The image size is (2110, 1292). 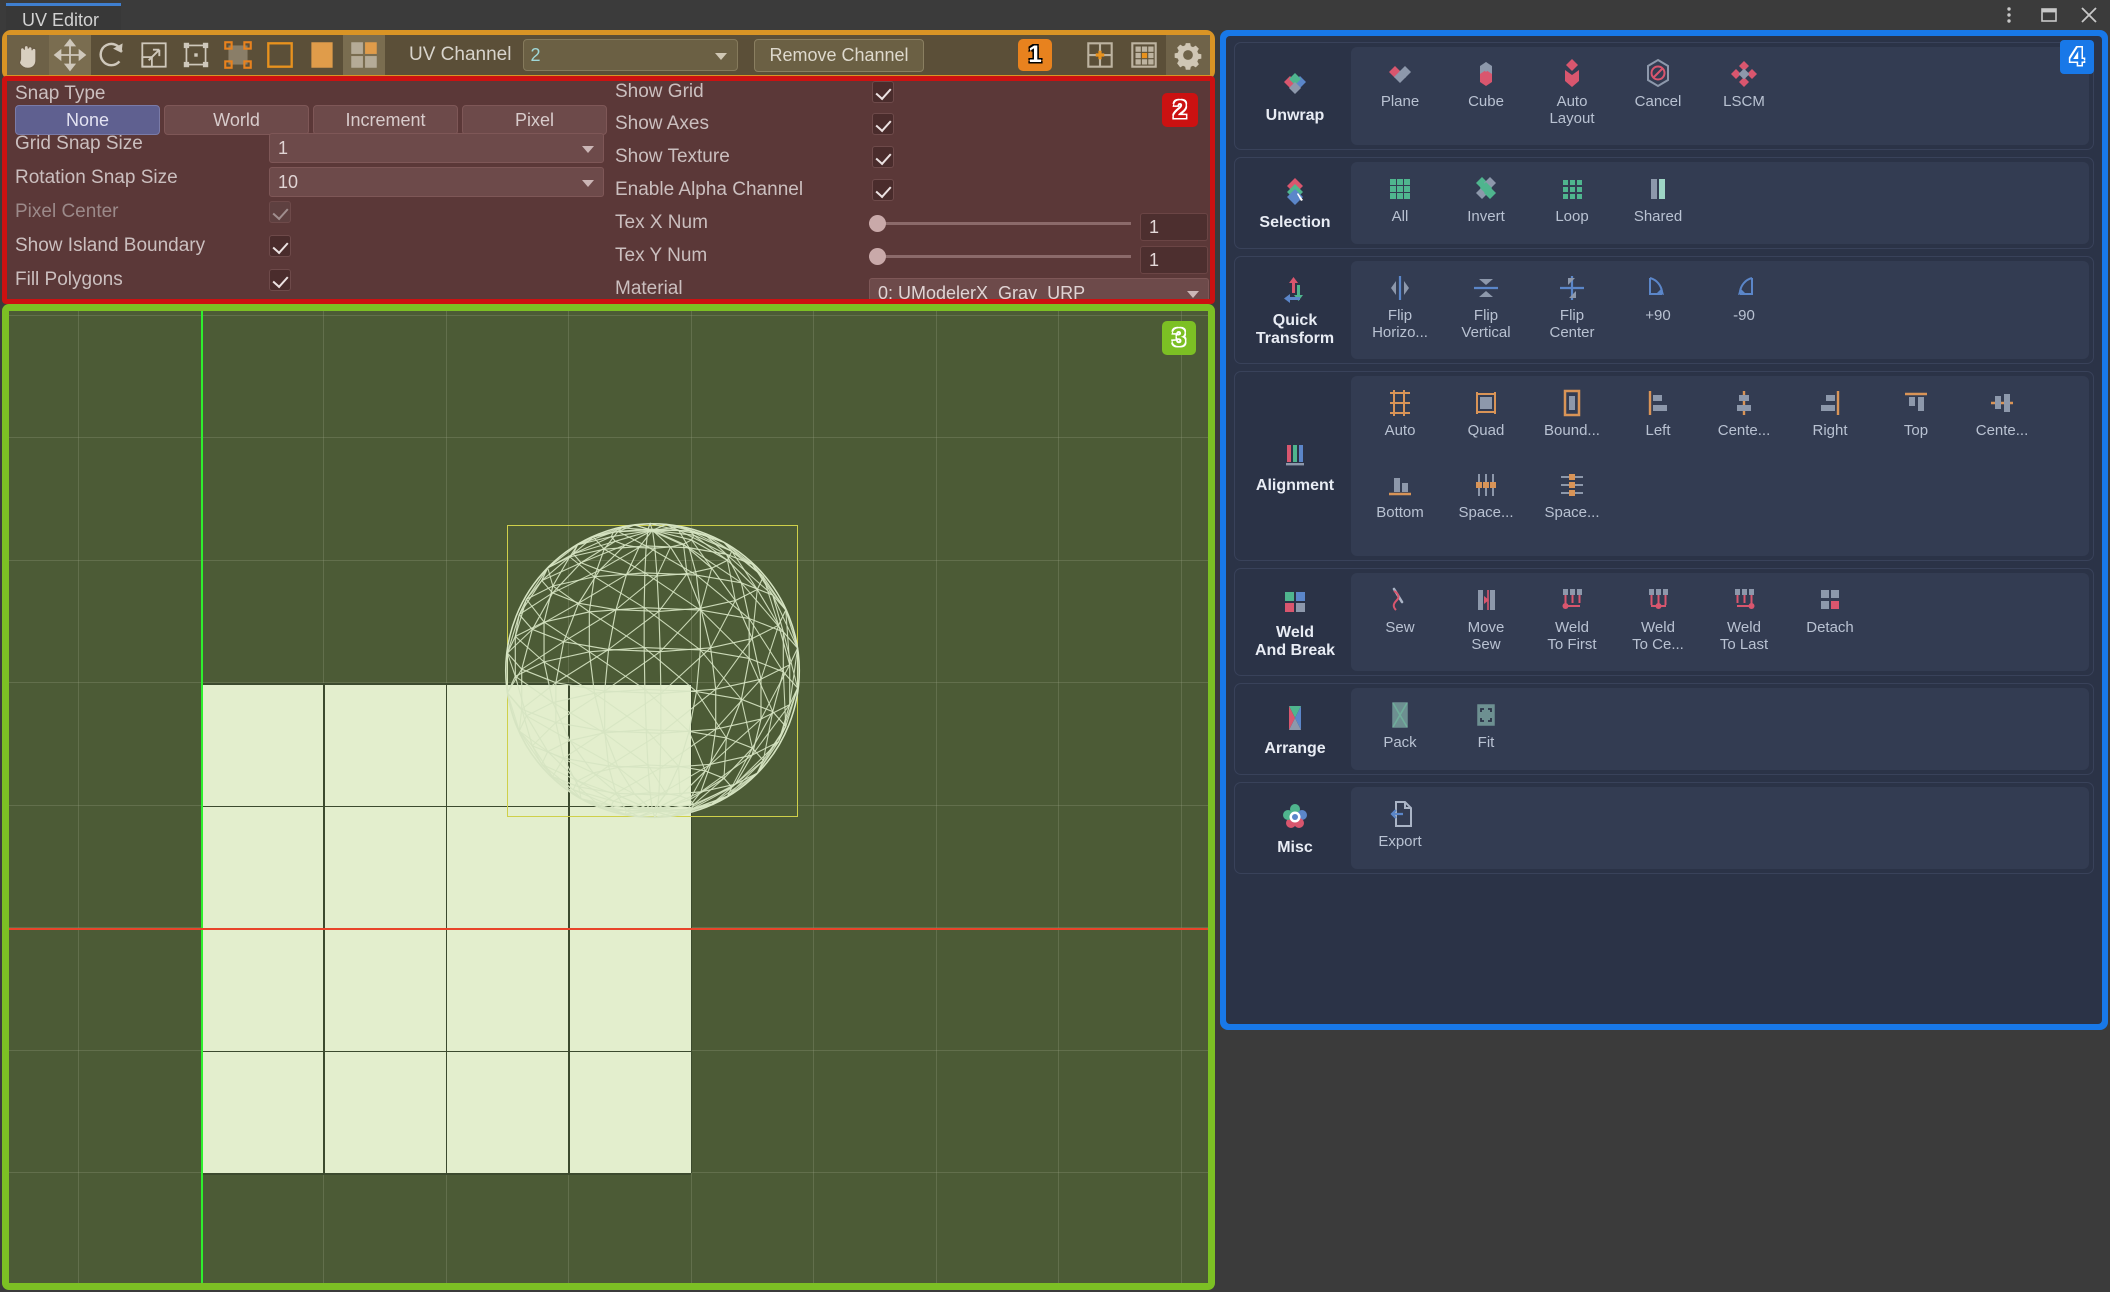 I want to click on pan-tool, so click(x=28, y=55).